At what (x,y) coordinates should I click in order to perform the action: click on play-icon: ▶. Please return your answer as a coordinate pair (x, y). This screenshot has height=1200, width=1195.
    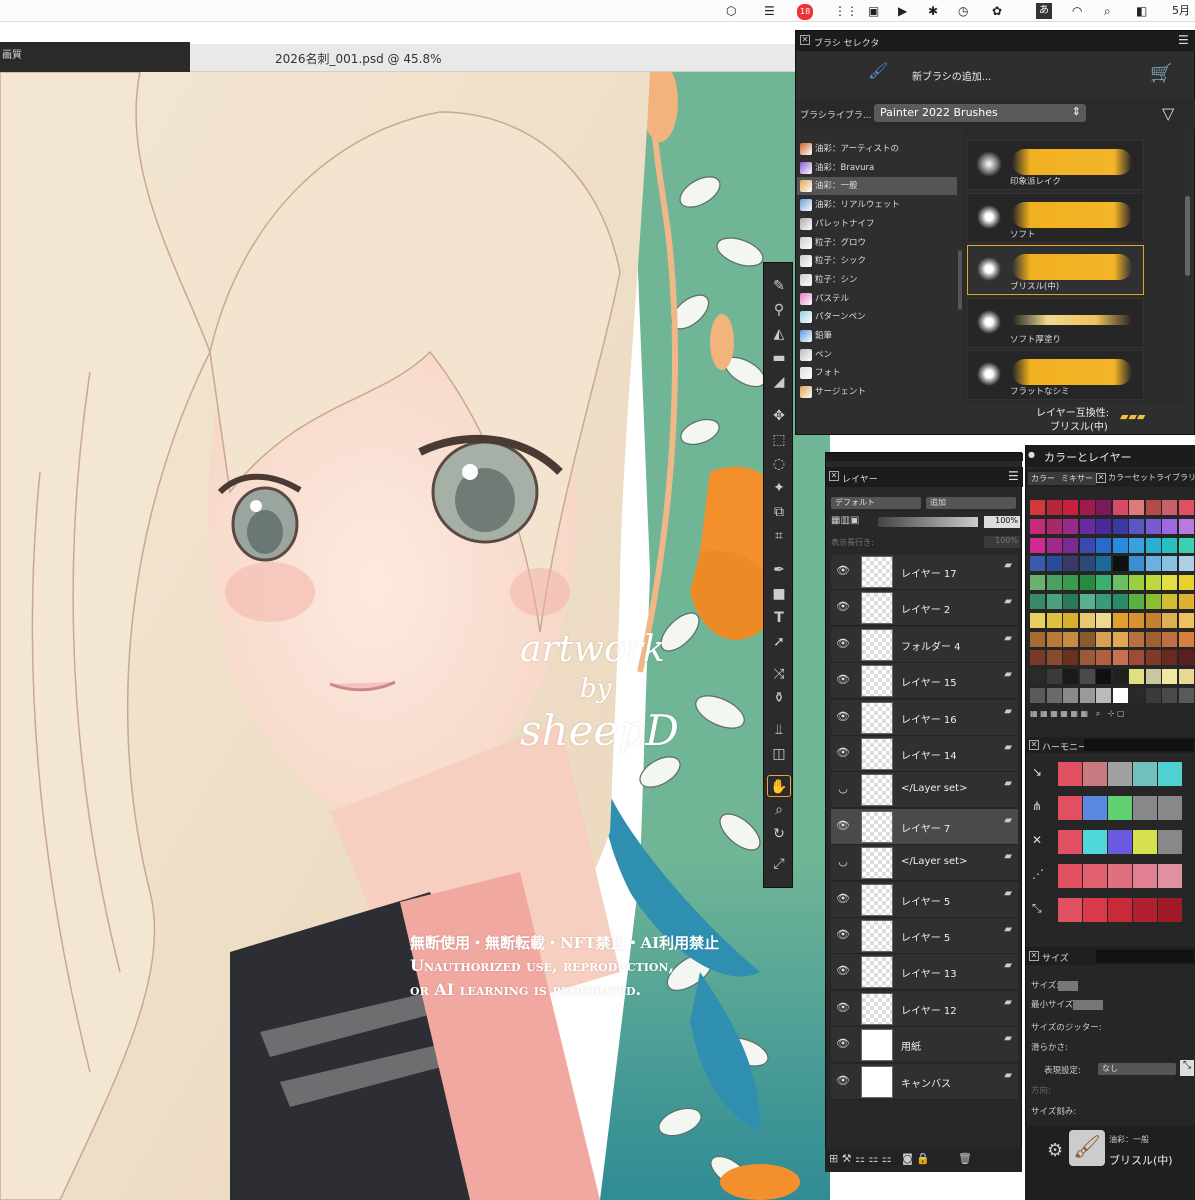
    Looking at the image, I should click on (902, 11).